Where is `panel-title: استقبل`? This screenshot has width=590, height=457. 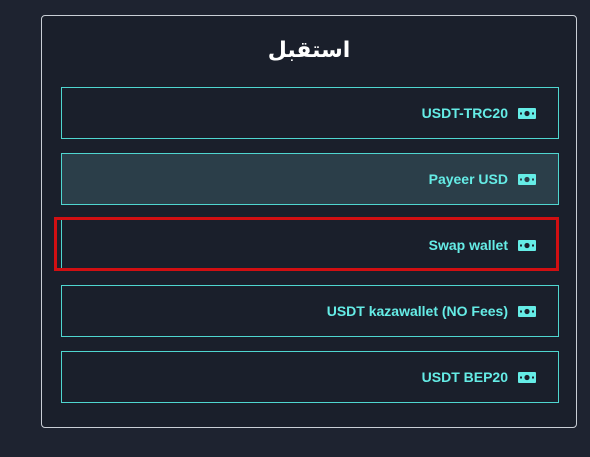 panel-title: استقبل is located at coordinates (309, 50).